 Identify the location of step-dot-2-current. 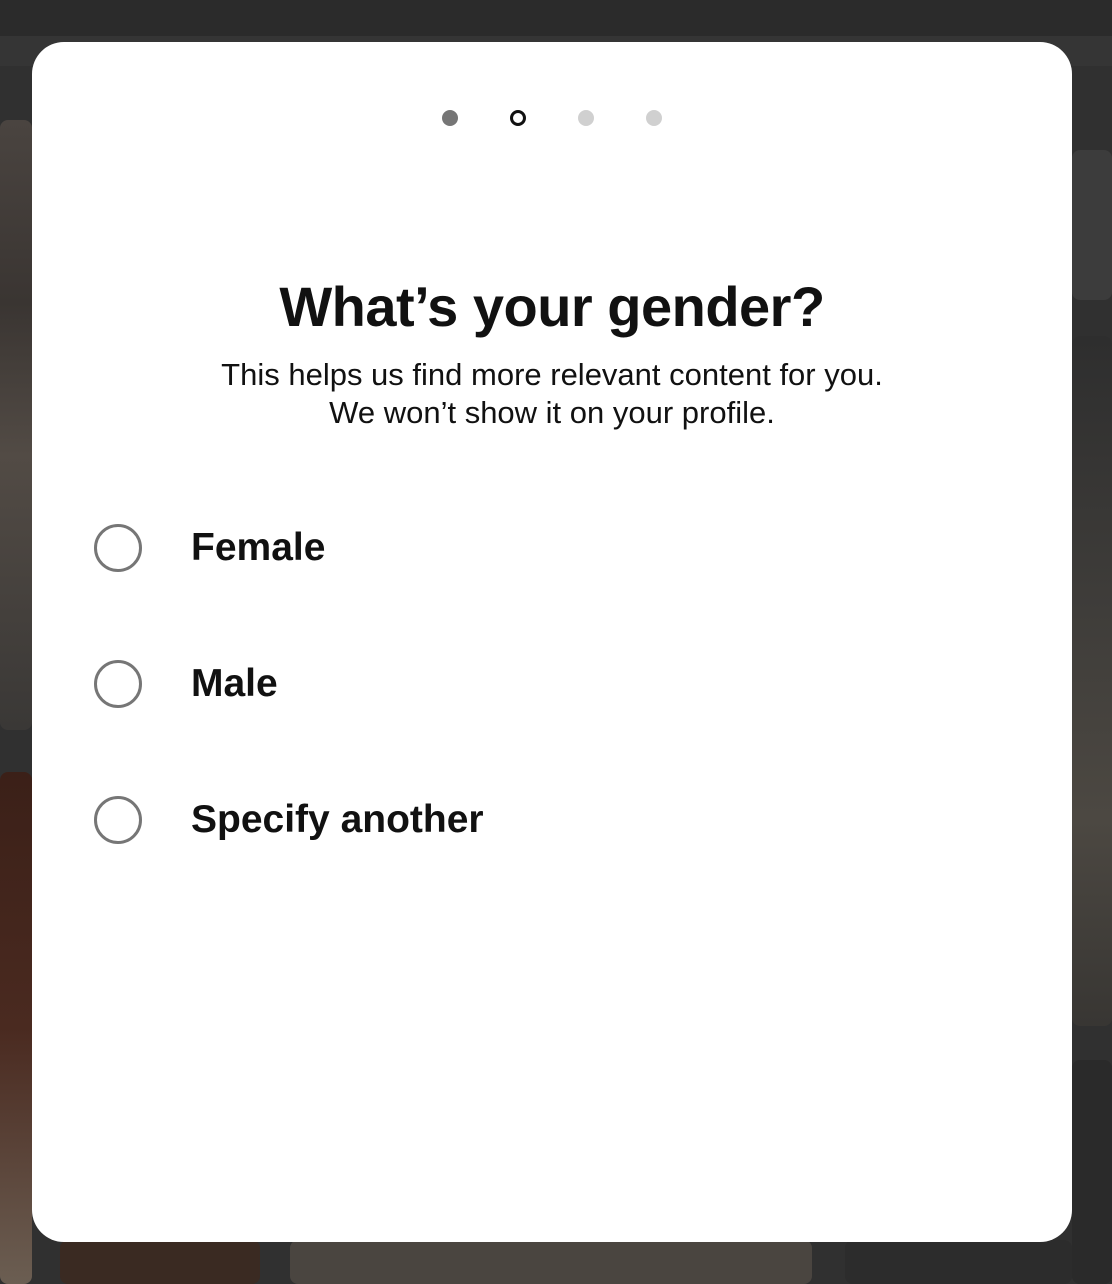
(518, 118).